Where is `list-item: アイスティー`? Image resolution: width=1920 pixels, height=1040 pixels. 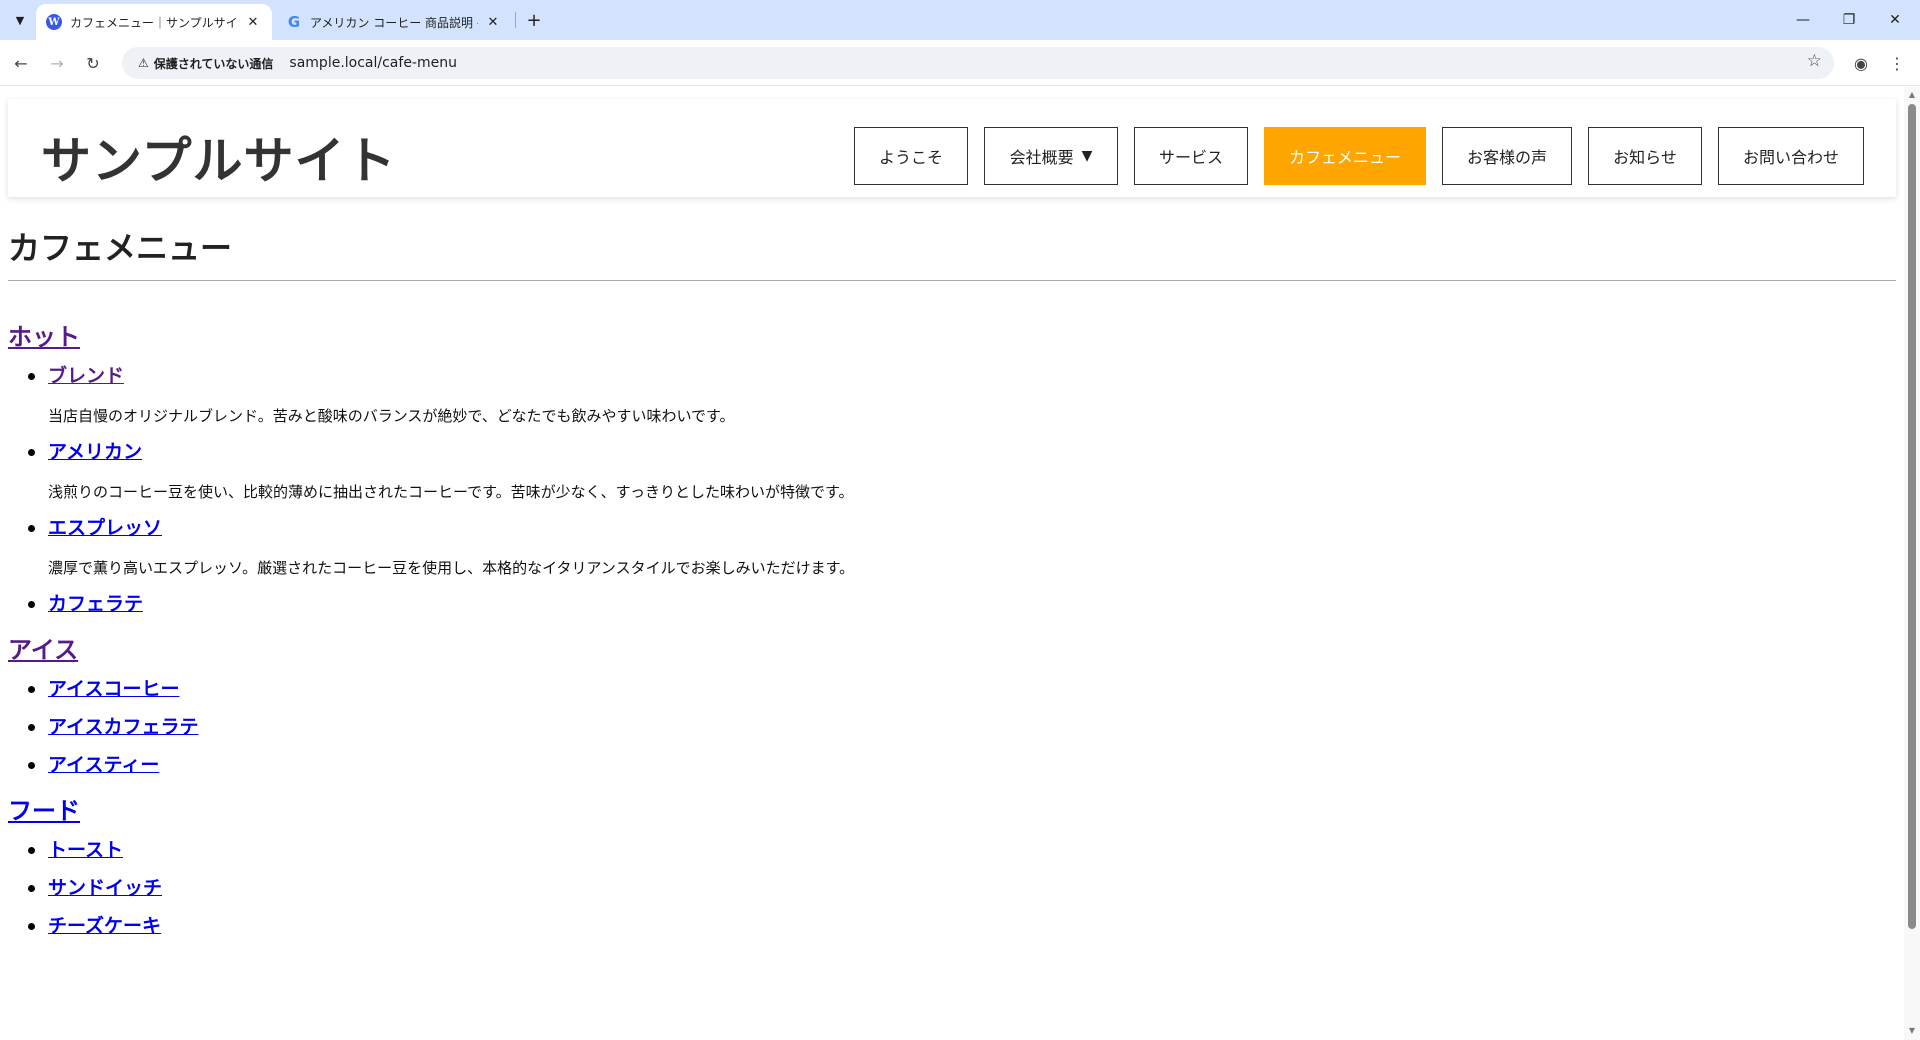
list-item: アイスティー is located at coordinates (948, 765).